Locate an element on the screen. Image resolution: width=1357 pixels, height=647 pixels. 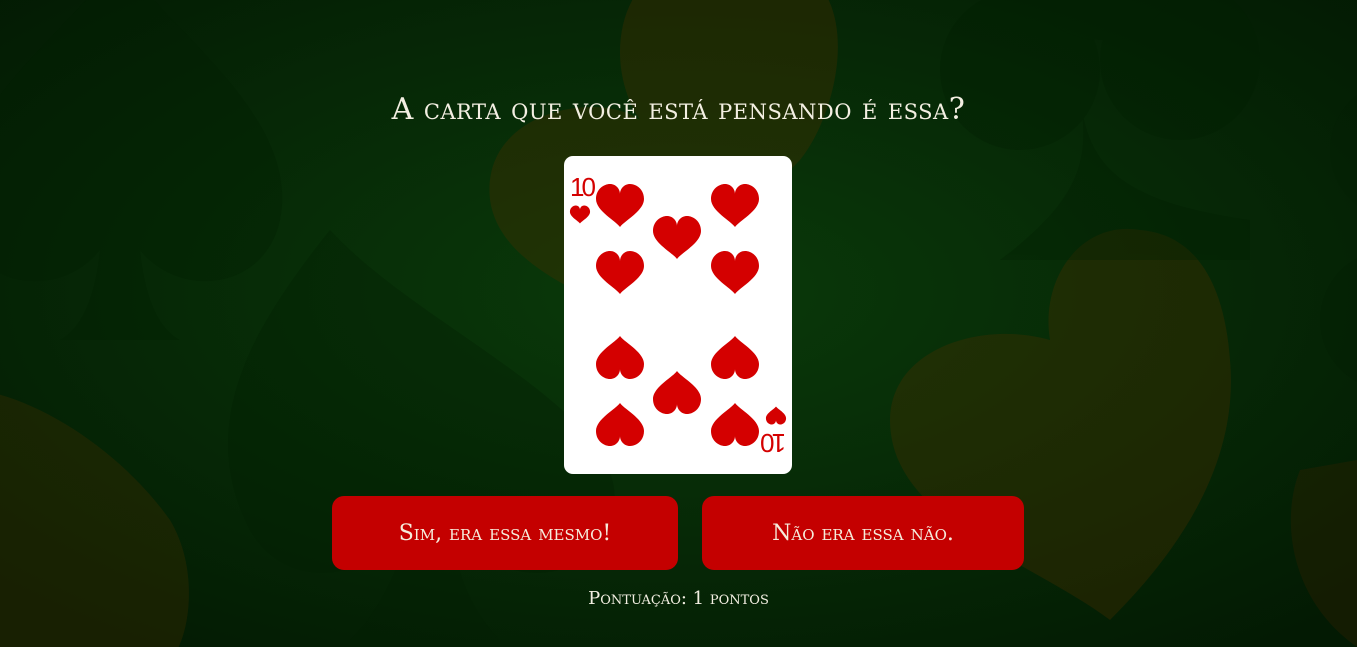
card-rank-top: 10 is located at coordinates (583, 198).